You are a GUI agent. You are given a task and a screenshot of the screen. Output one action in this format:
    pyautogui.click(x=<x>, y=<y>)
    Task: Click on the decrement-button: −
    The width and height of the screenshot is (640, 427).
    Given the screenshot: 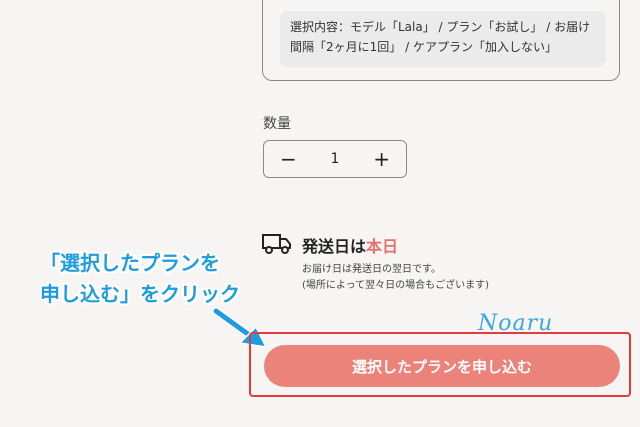 What is the action you would take?
    pyautogui.click(x=288, y=159)
    